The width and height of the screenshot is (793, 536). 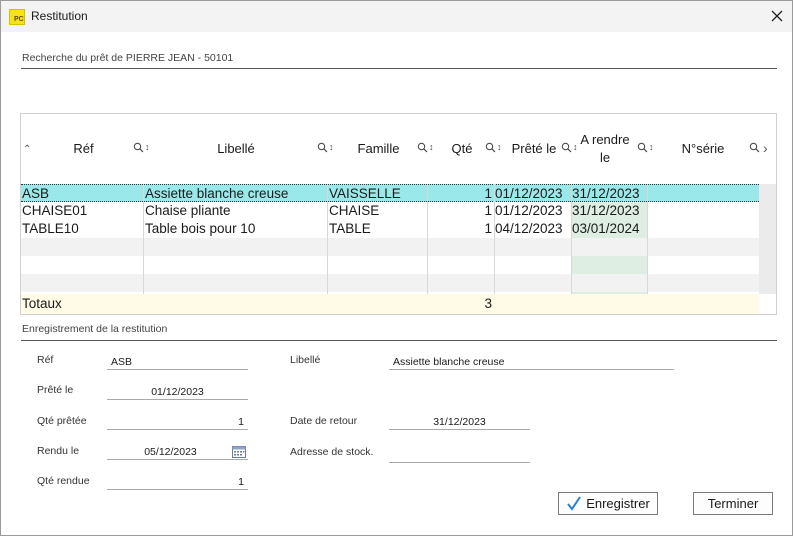 I want to click on prete-le-field: 01/12/2023, so click(x=177, y=392).